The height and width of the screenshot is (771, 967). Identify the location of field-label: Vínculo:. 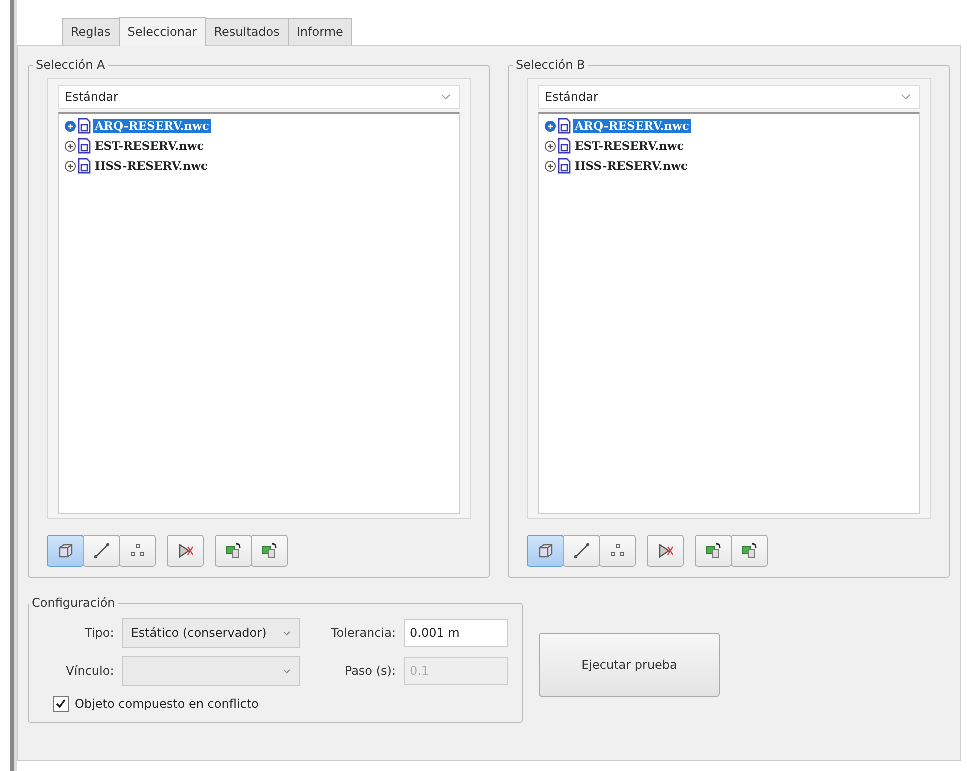
(89, 671).